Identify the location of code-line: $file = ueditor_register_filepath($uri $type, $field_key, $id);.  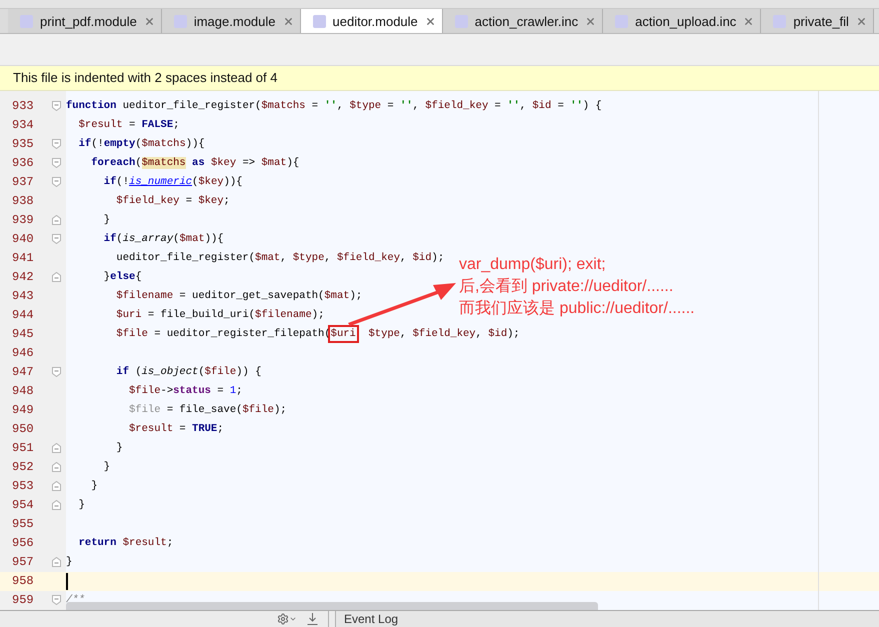
(293, 334).